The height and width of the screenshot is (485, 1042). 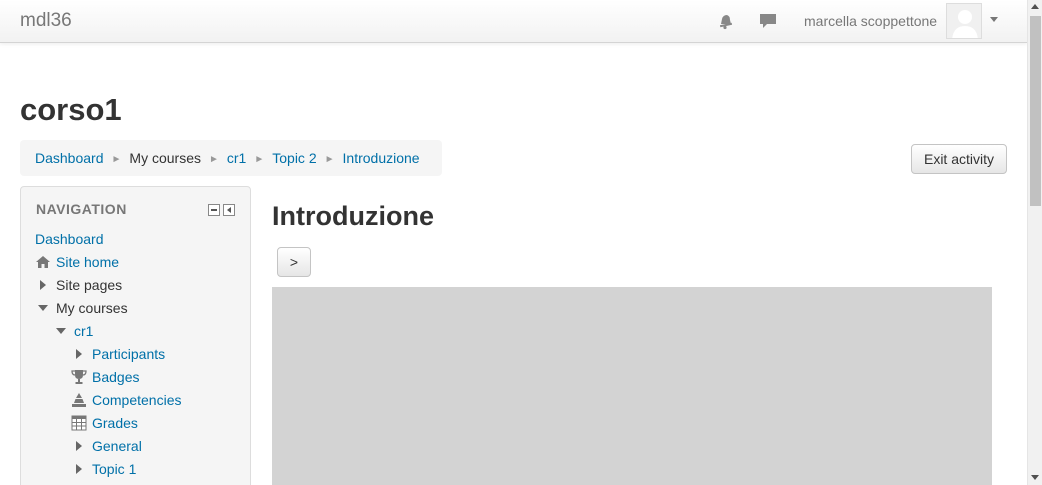 I want to click on user-name: marcella scoppettone, so click(x=870, y=21).